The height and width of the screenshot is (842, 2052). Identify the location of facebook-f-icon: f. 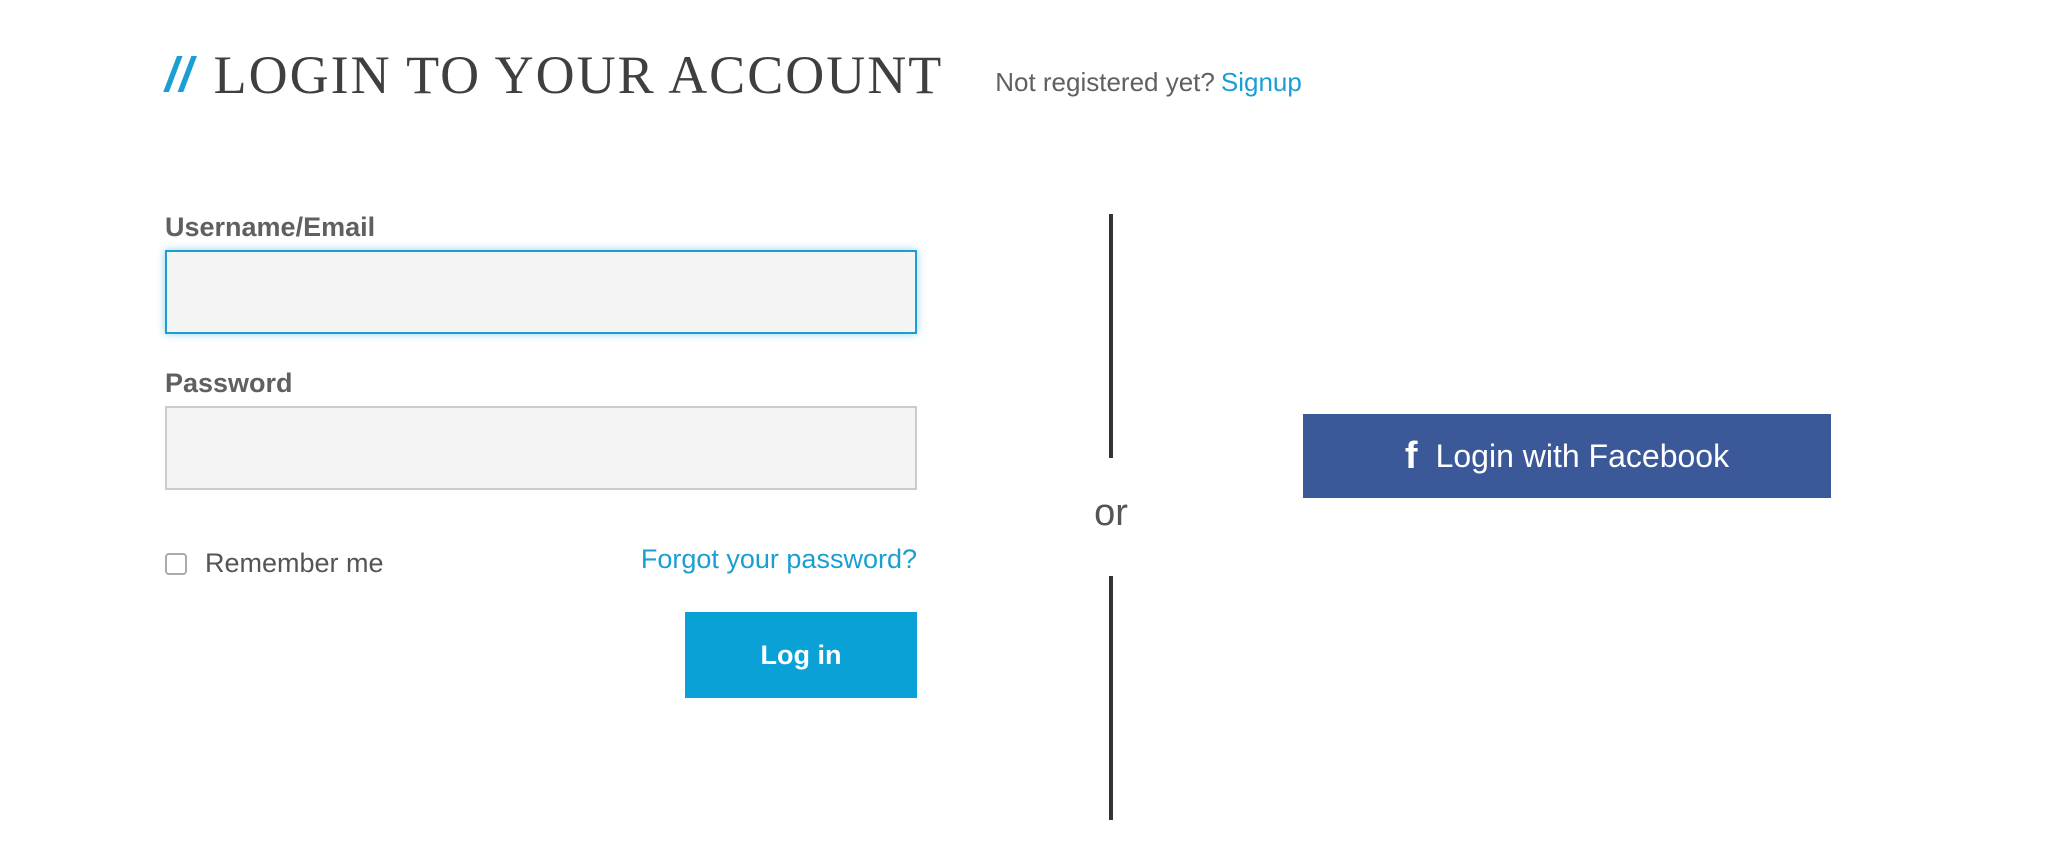
(1411, 456).